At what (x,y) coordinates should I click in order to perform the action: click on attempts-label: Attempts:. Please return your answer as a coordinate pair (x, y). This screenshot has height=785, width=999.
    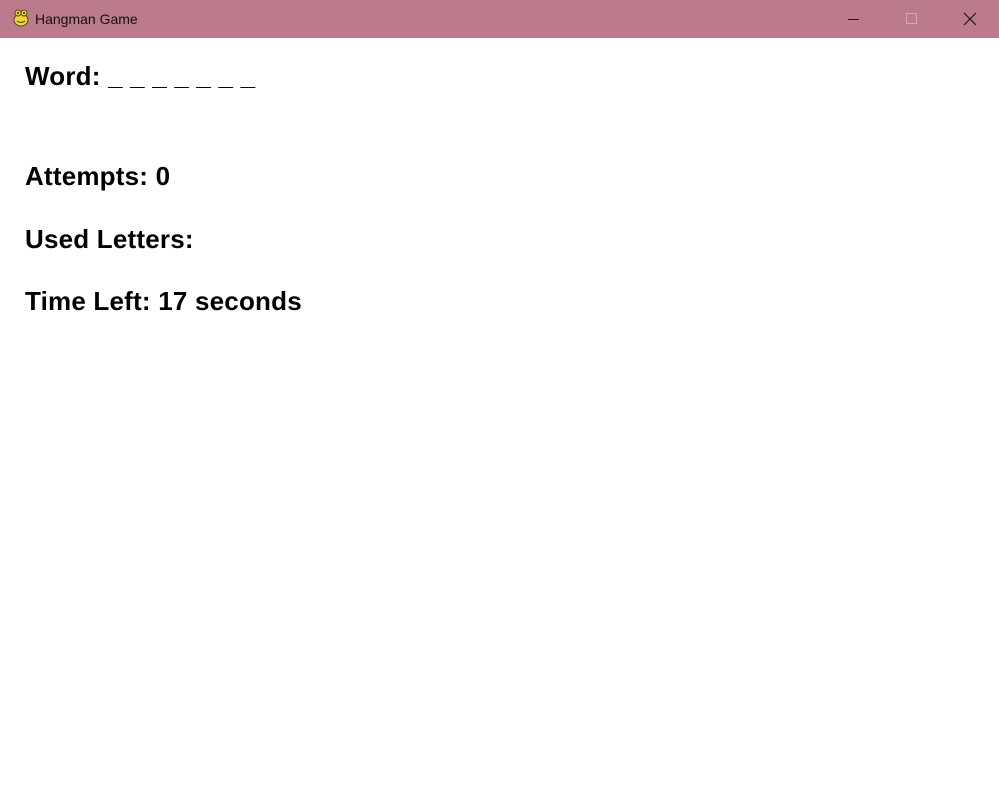
    Looking at the image, I should click on (87, 176).